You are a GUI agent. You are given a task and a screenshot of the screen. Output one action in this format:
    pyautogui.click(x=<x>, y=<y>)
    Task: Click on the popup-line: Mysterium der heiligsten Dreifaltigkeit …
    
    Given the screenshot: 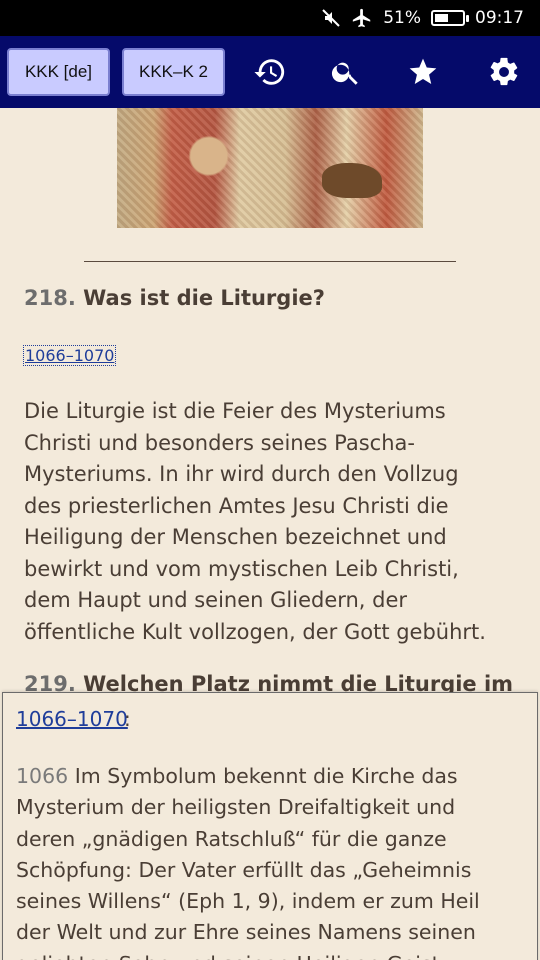 What is the action you would take?
    pyautogui.click(x=236, y=807)
    